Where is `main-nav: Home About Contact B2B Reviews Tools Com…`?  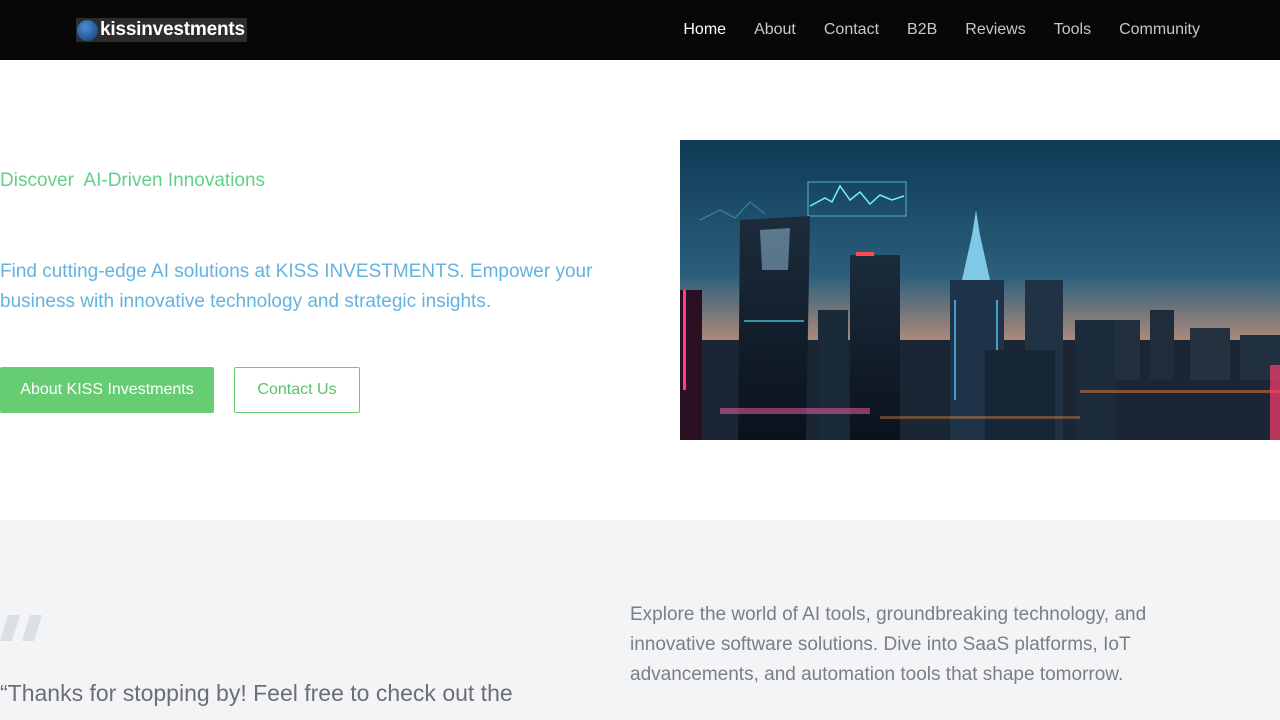
main-nav: Home About Contact B2B Reviews Tools Com… is located at coordinates (941, 30).